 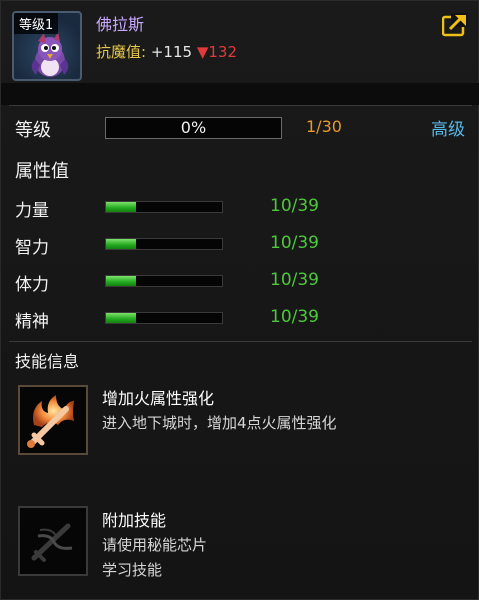 I want to click on stat-value-spirit: 10/39, so click(x=294, y=317).